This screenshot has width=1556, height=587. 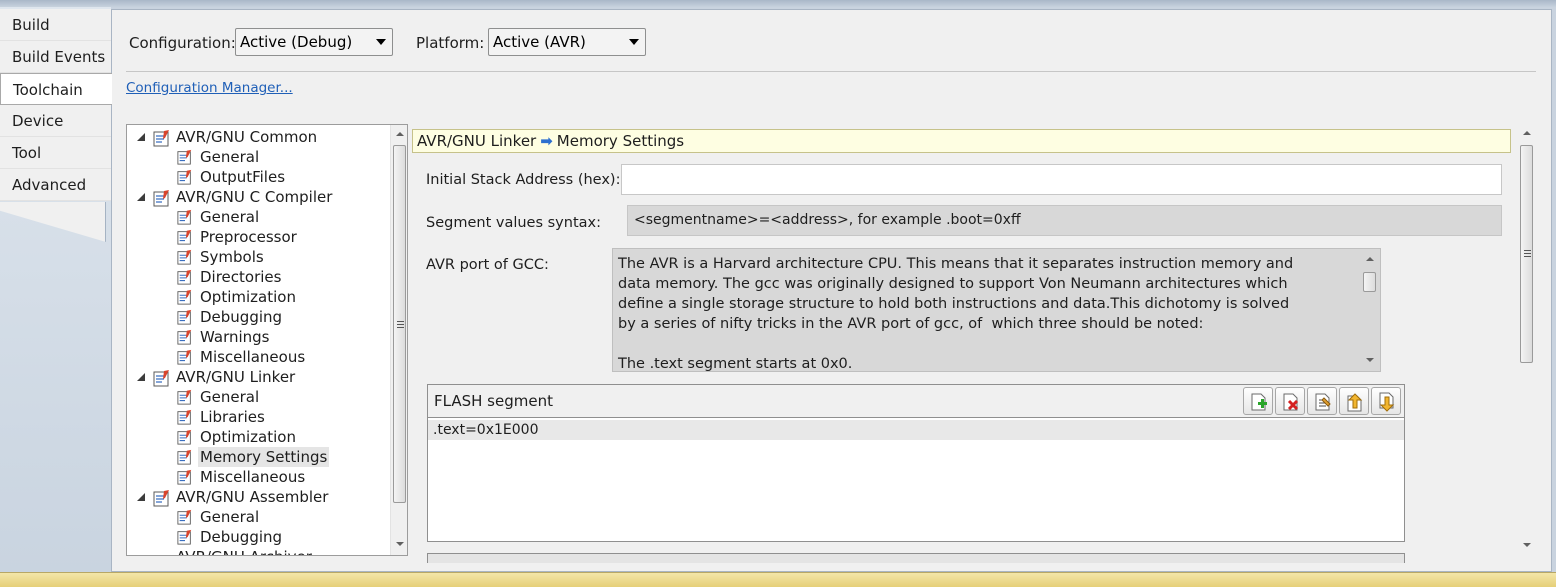 I want to click on tab-toolchain: Toolchain, so click(x=56, y=89).